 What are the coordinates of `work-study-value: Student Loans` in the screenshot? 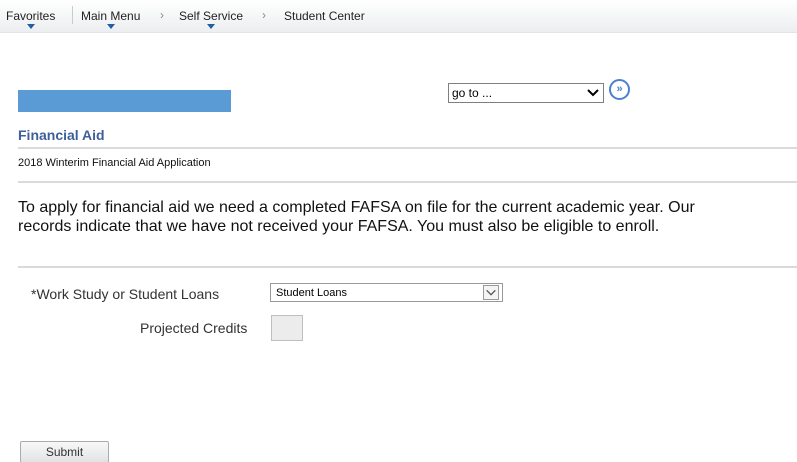 It's located at (311, 293).